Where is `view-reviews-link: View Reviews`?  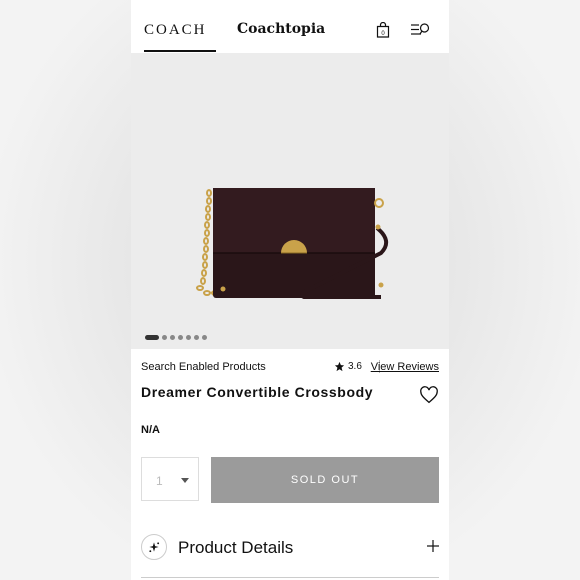
view-reviews-link: View Reviews is located at coordinates (405, 367).